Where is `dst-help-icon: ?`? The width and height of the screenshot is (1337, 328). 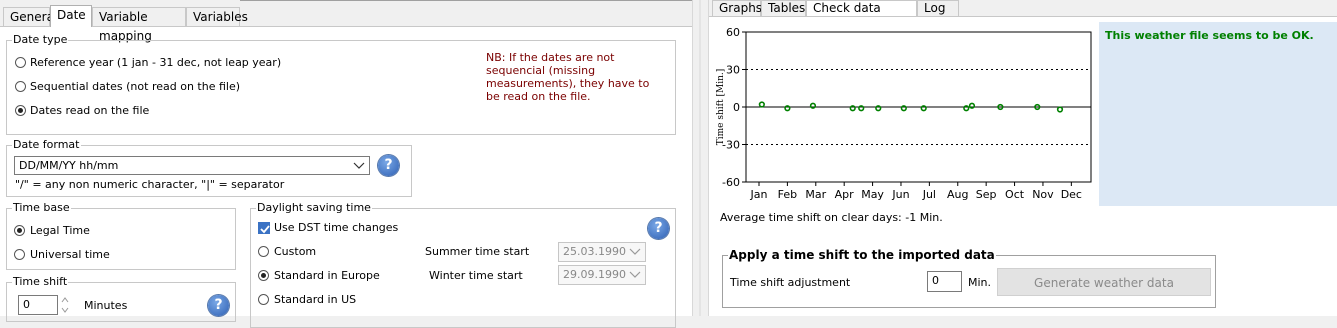
dst-help-icon: ? is located at coordinates (658, 228).